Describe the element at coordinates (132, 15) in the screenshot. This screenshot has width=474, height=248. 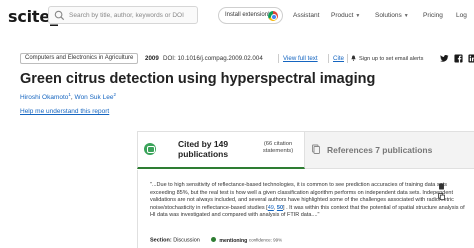
I see `search-input` at that location.